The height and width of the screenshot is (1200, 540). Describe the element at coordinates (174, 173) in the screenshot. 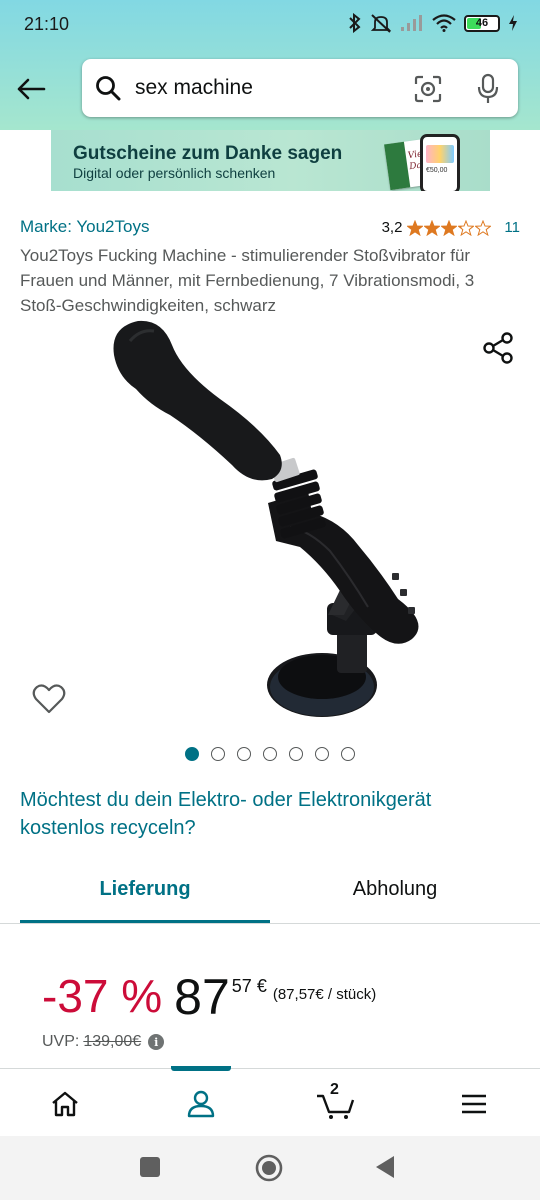

I see `banner-subtitle: Digital oder persönlich schenken` at that location.